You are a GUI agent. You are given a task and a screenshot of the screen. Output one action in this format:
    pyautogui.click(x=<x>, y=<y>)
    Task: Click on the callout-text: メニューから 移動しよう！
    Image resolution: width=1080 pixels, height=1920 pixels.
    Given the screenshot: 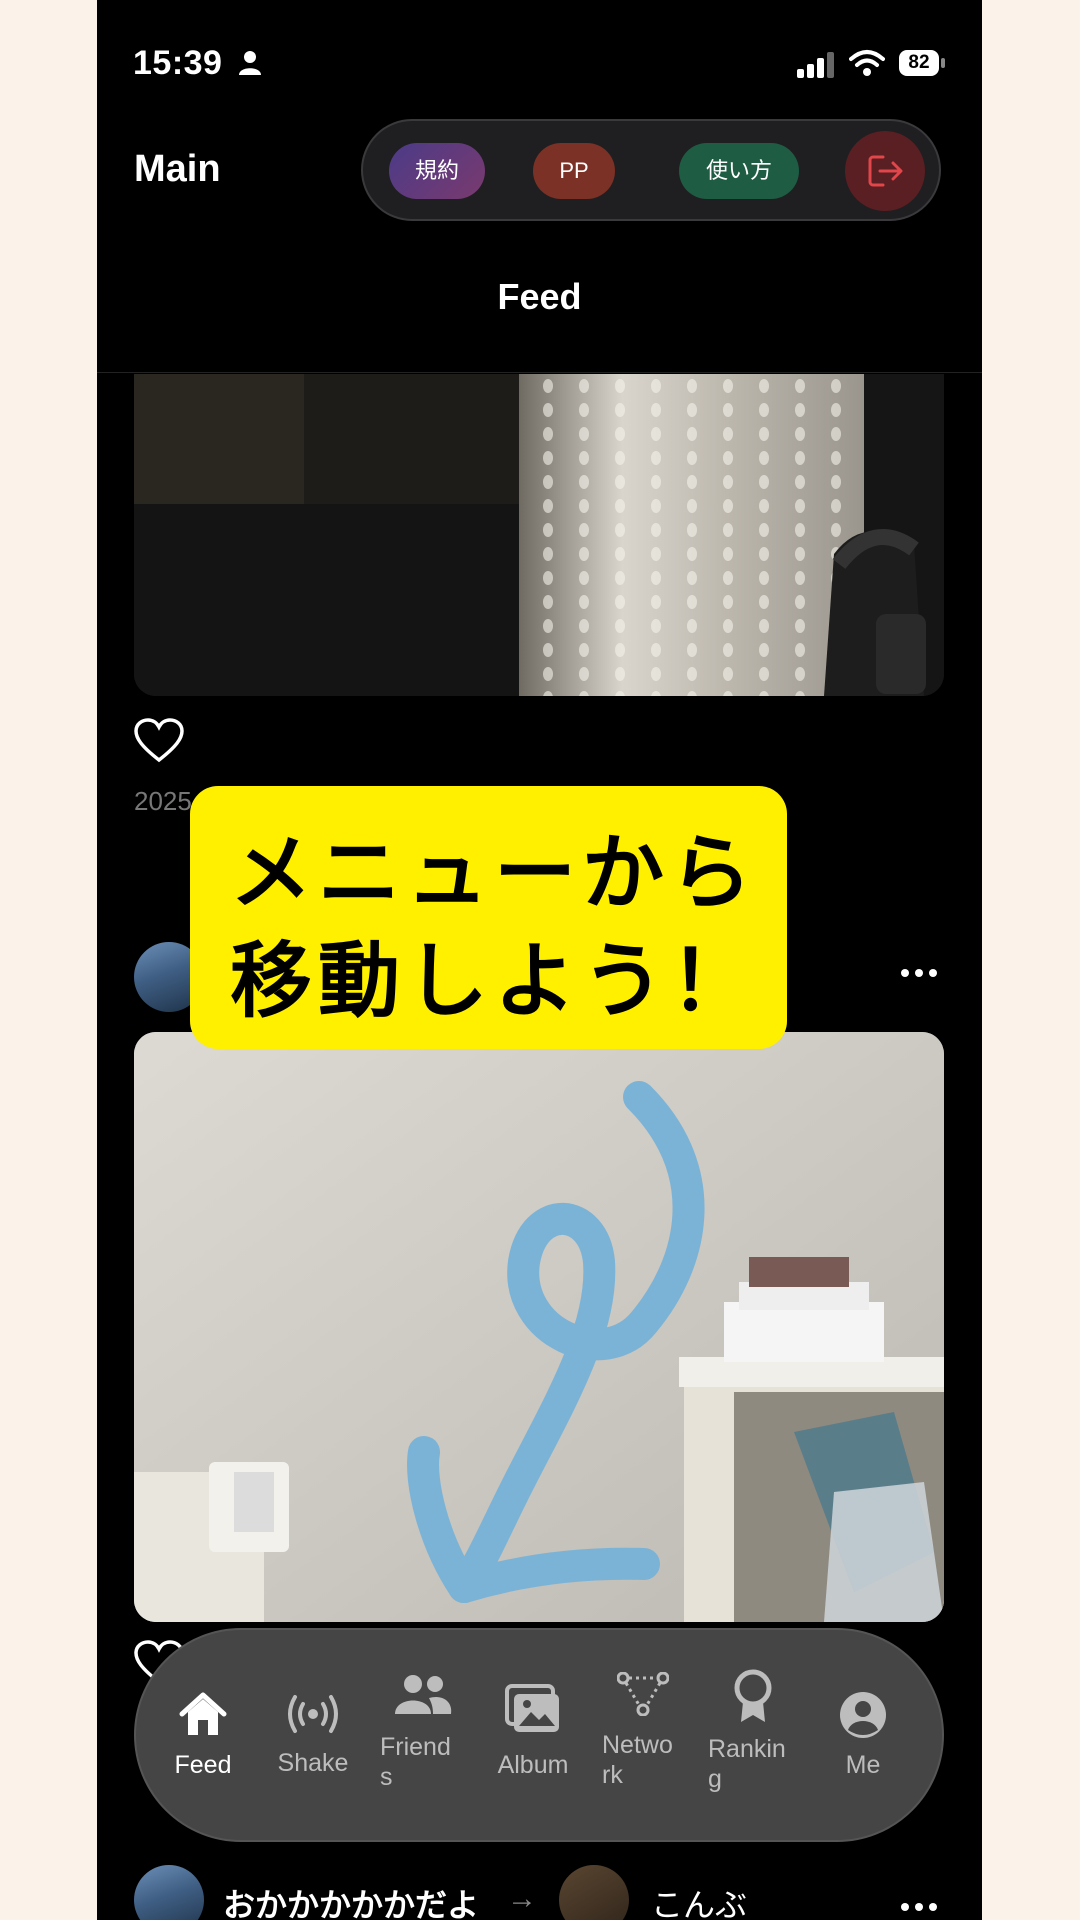 What is the action you would take?
    pyautogui.click(x=494, y=928)
    